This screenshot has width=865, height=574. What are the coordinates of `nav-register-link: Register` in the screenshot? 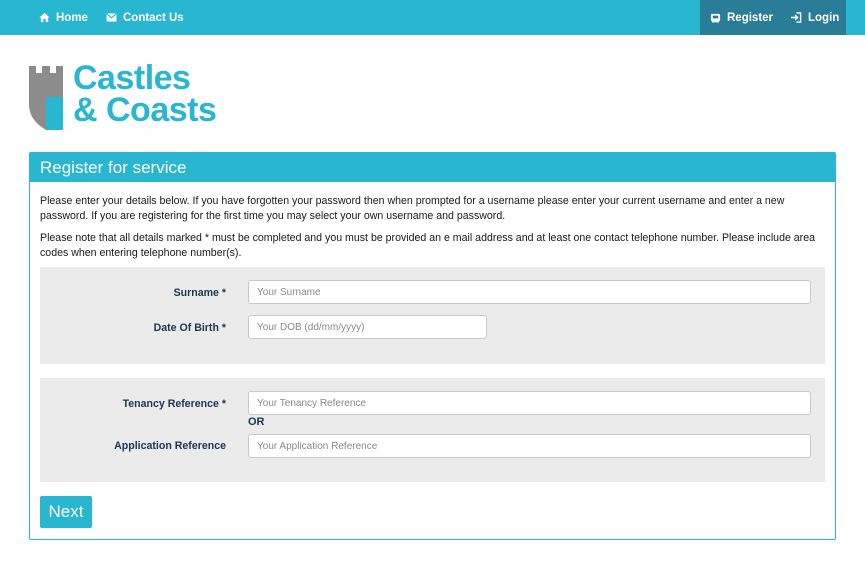 It's located at (741, 17).